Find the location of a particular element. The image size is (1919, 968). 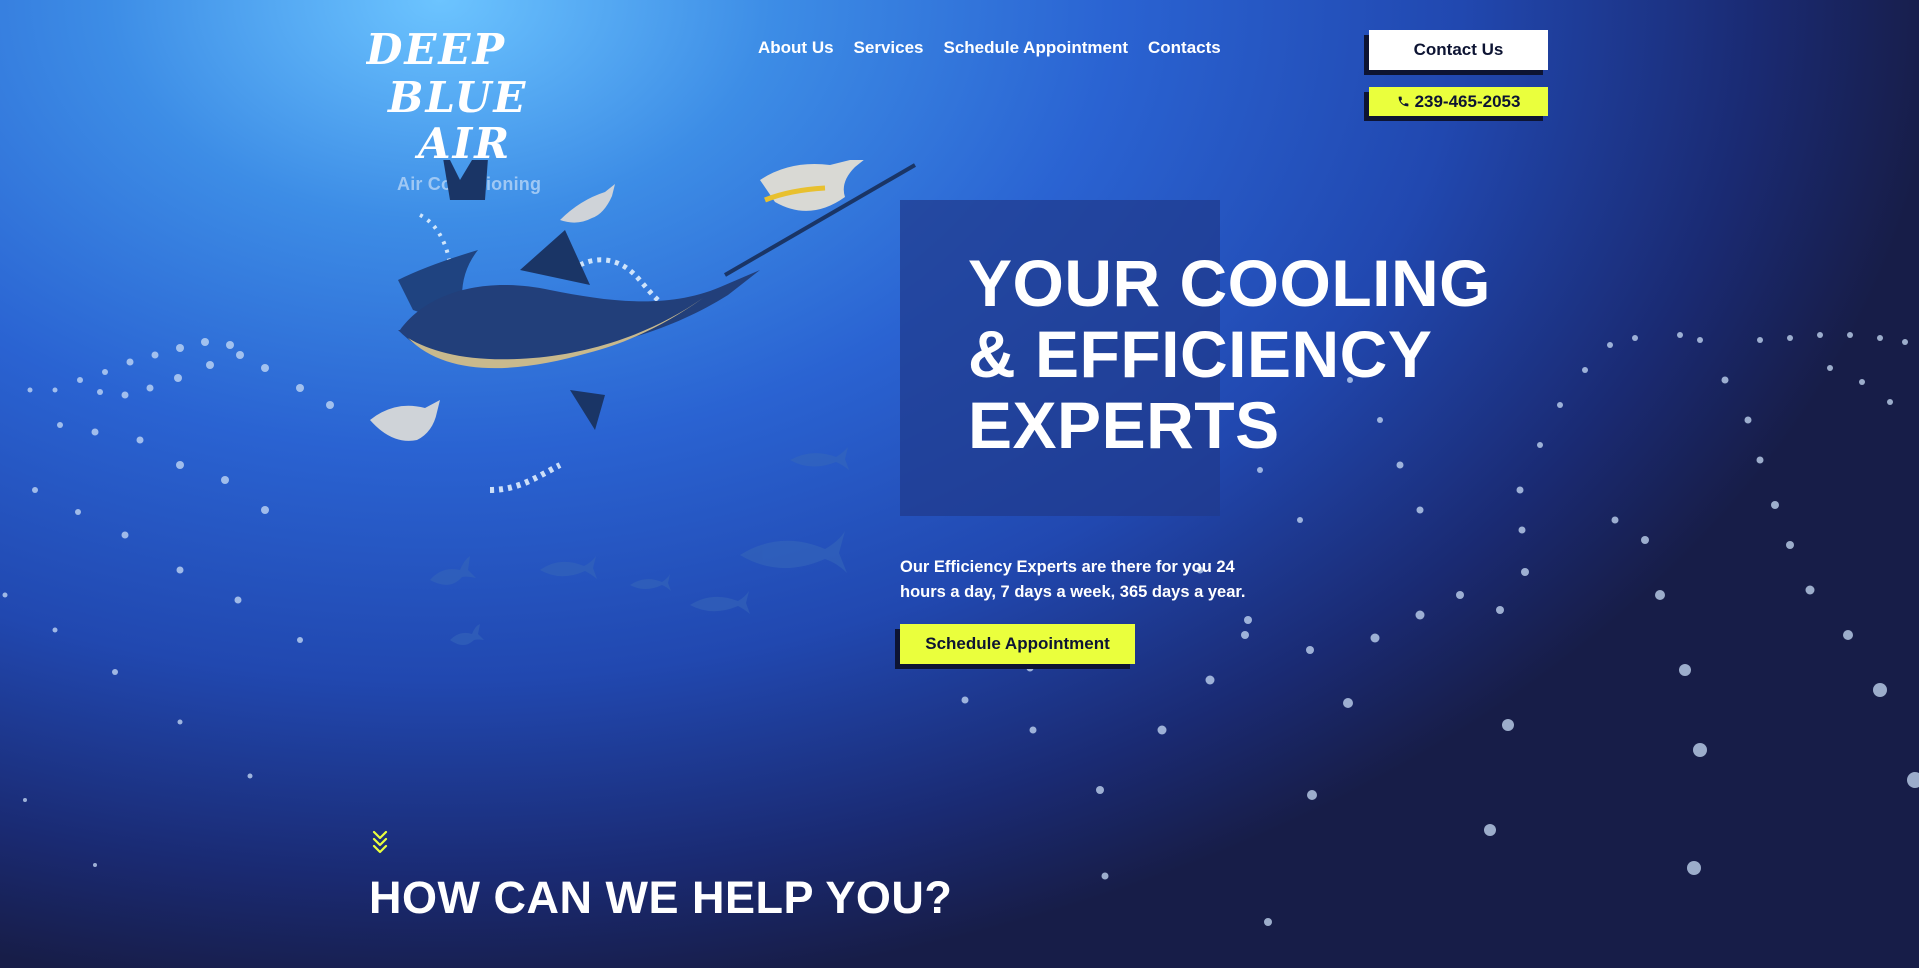

nav-about-us: About Us is located at coordinates (796, 48).